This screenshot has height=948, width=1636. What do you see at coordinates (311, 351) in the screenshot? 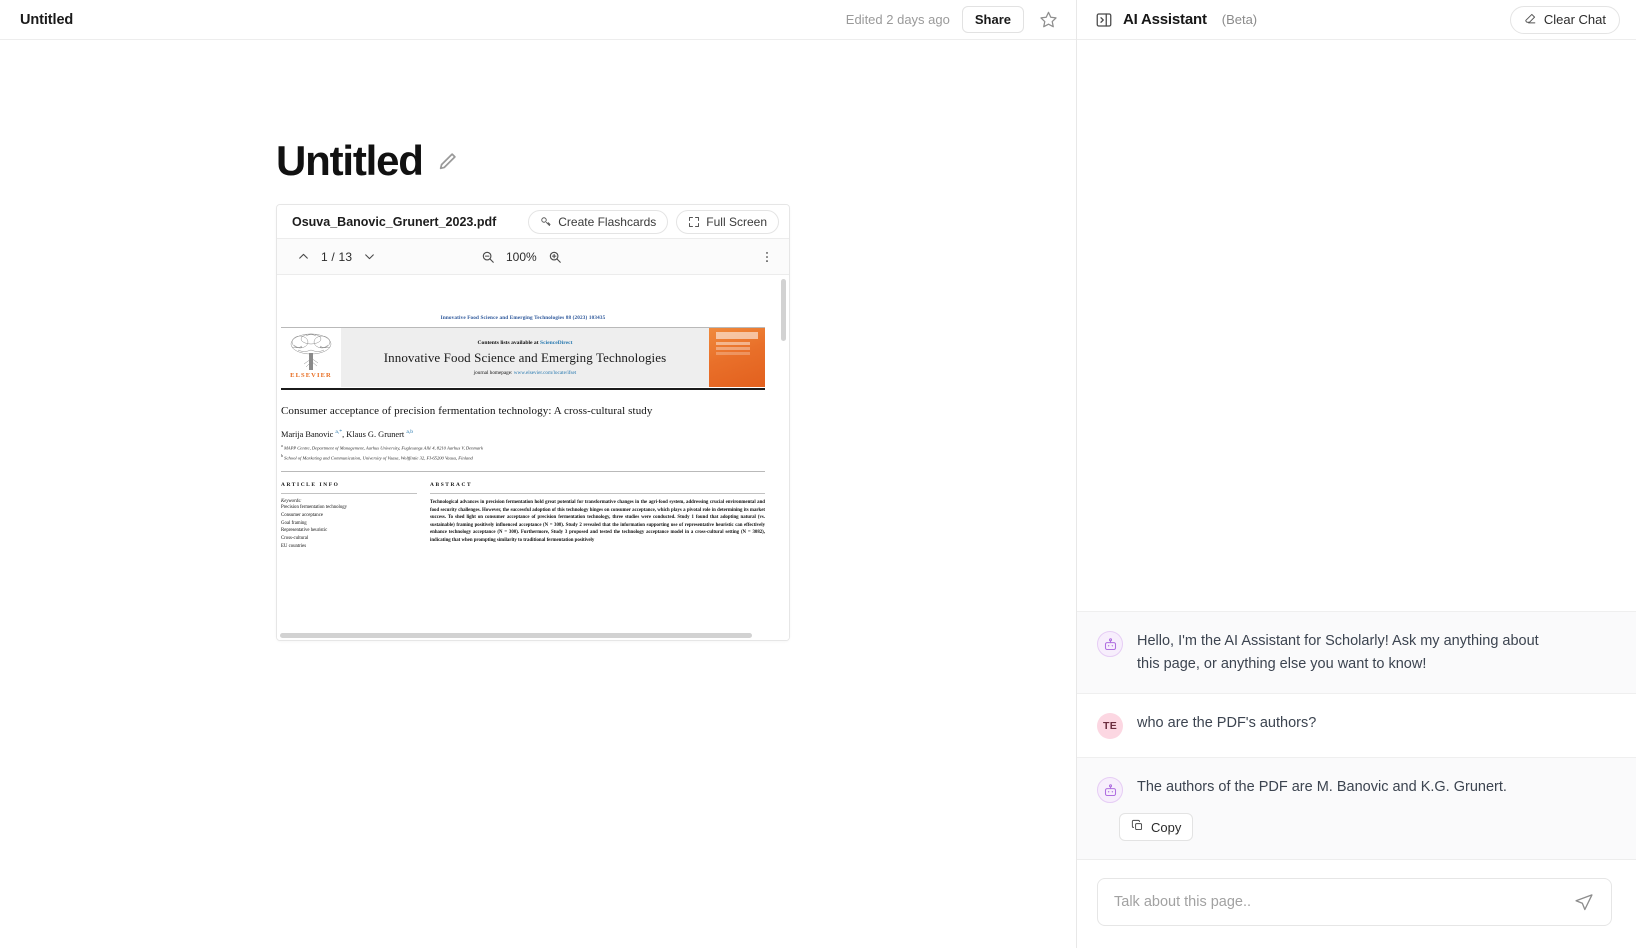
I see `elsevier-tree-icon` at bounding box center [311, 351].